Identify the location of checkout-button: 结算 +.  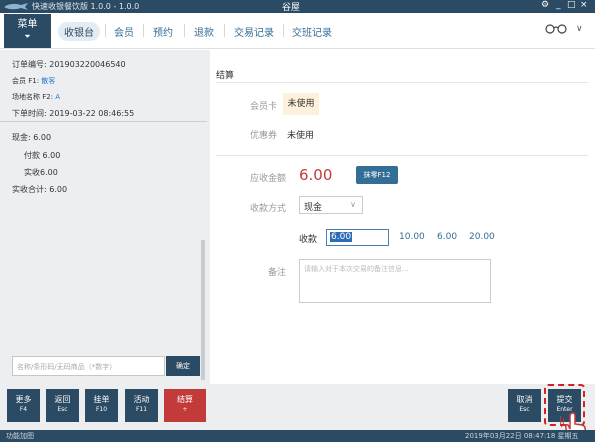
(185, 405).